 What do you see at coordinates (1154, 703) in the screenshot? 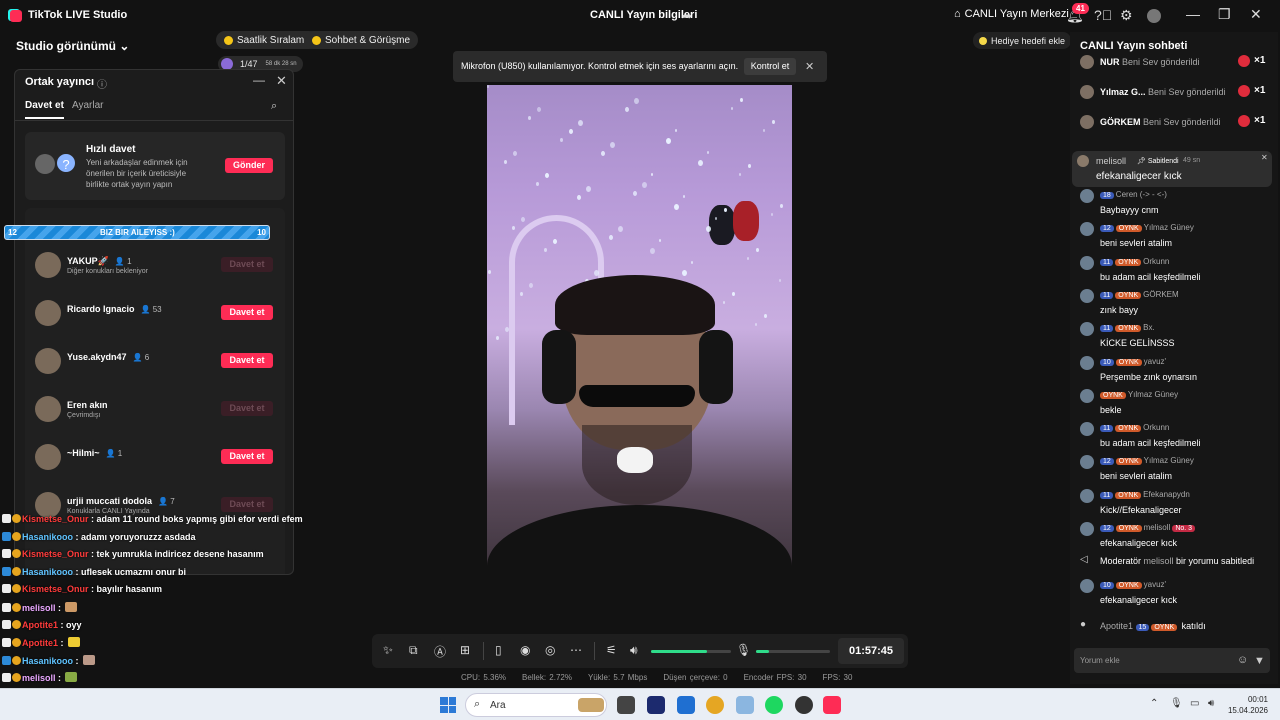
I see `tray-chevron-icon: ⌃` at bounding box center [1154, 703].